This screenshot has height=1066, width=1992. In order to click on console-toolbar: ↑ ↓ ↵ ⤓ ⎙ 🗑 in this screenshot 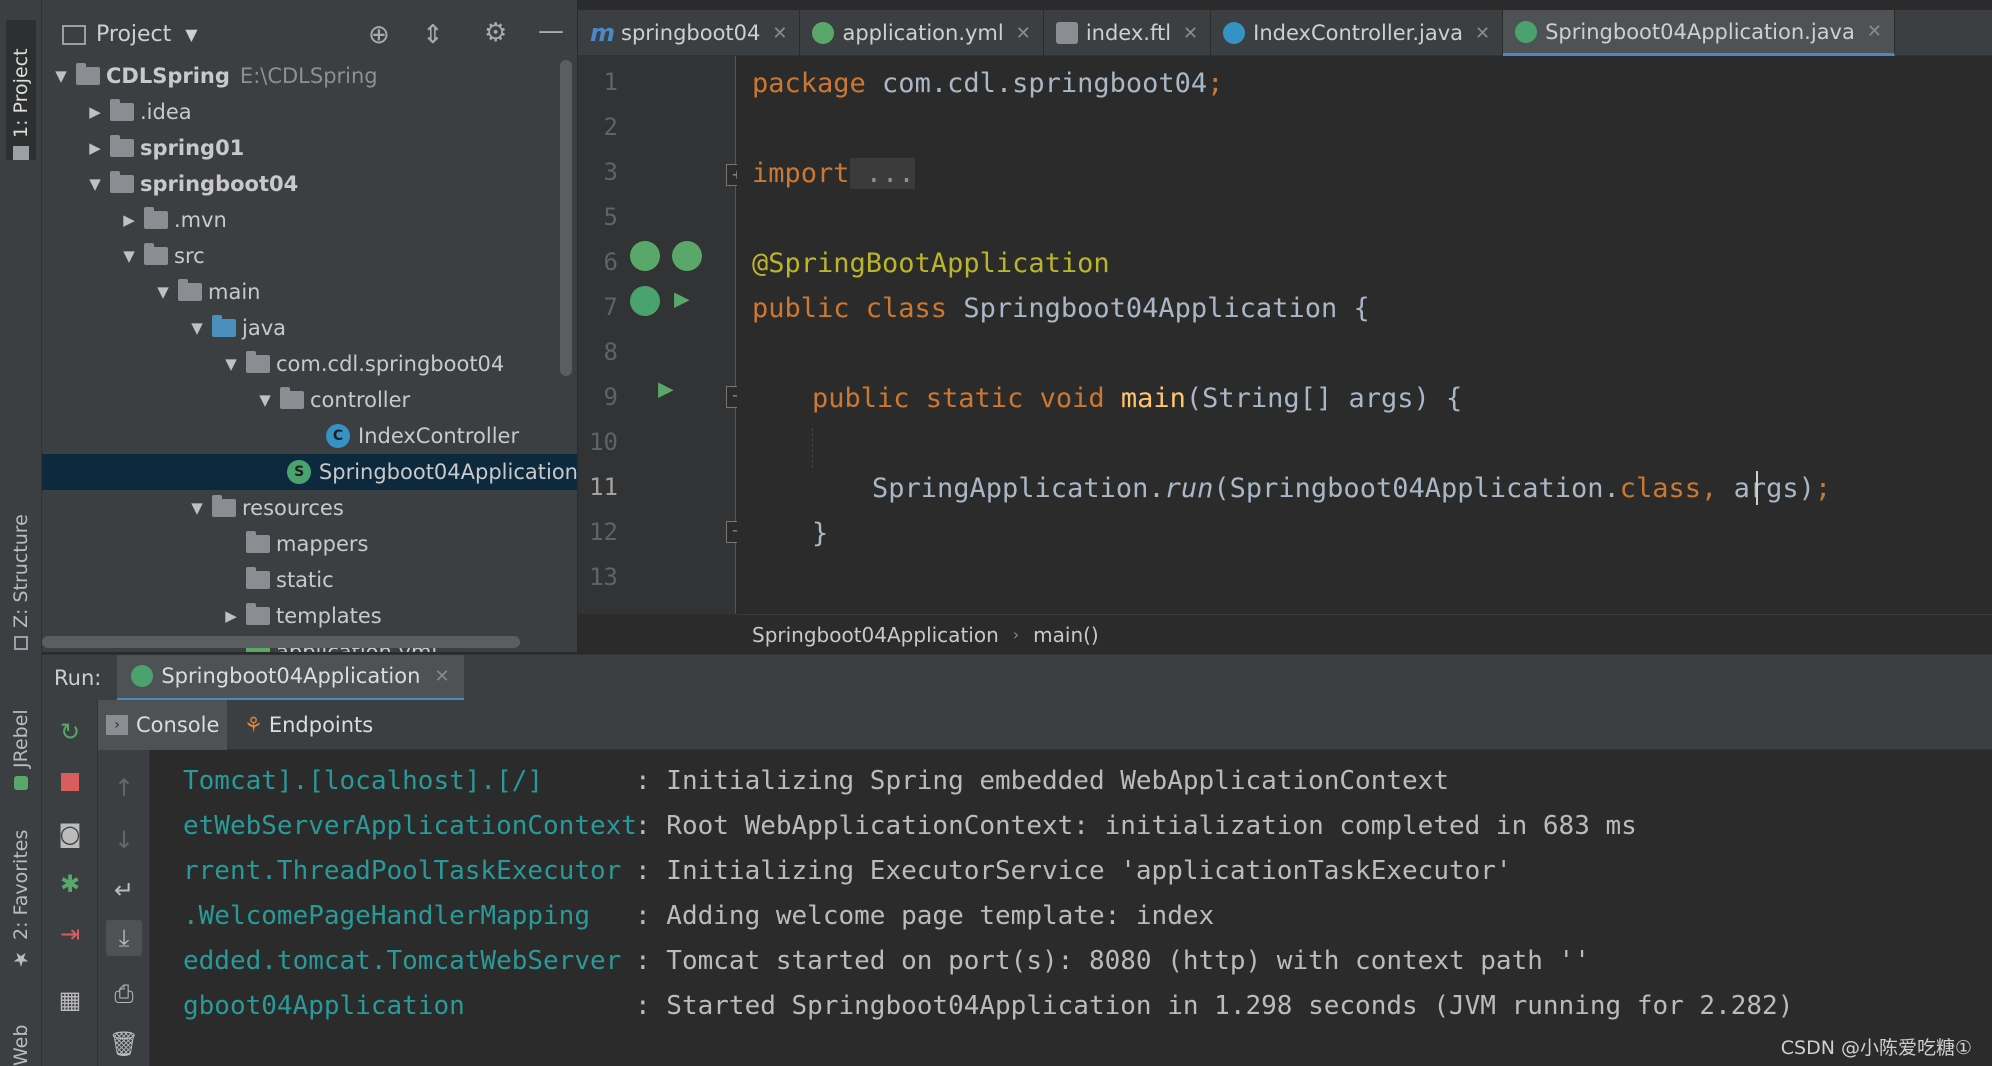, I will do `click(124, 908)`.